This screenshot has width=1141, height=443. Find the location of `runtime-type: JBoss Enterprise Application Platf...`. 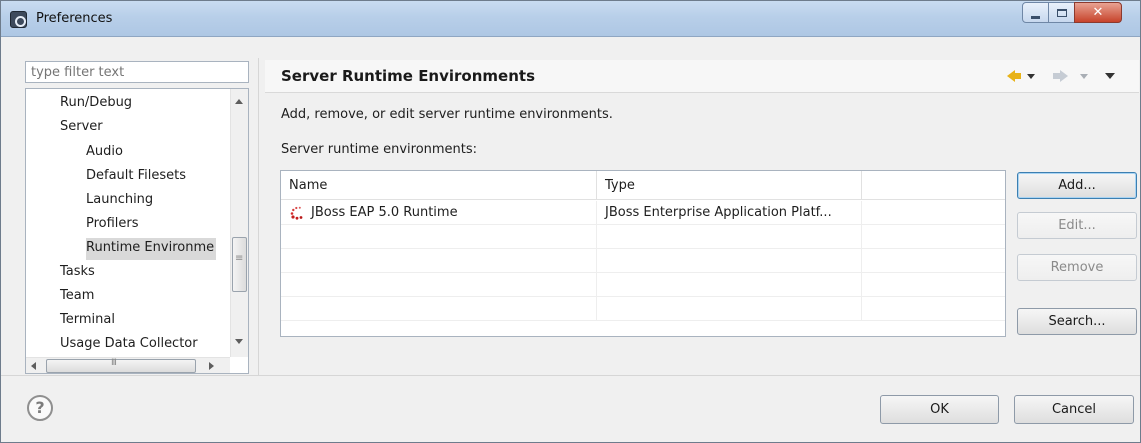

runtime-type: JBoss Enterprise Application Platf... is located at coordinates (729, 213).